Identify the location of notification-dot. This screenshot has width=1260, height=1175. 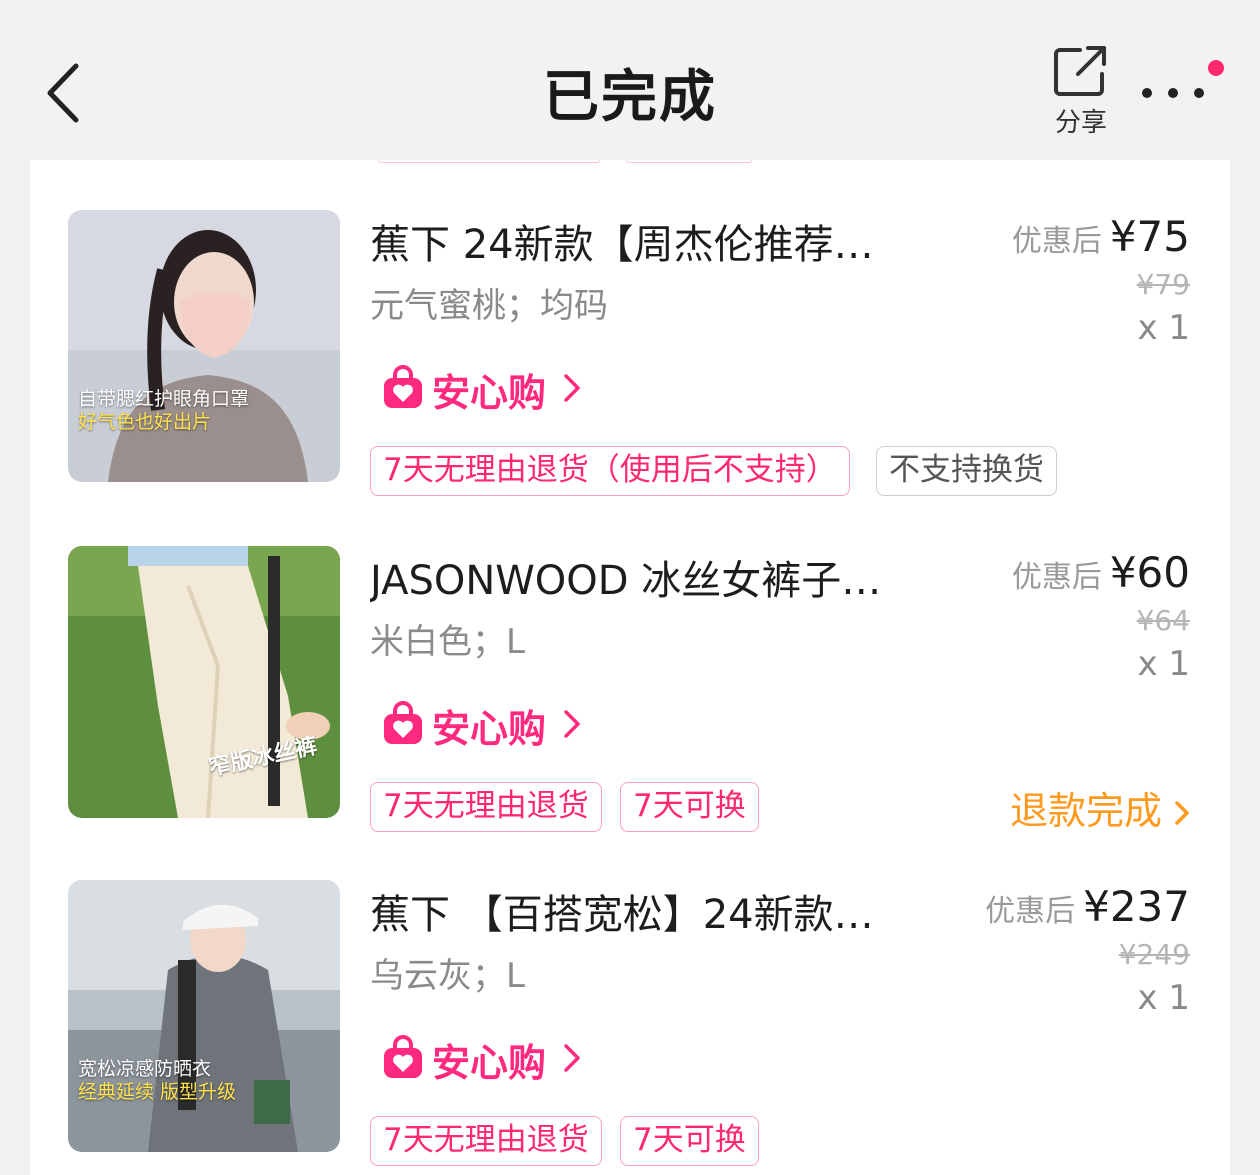
(1216, 68).